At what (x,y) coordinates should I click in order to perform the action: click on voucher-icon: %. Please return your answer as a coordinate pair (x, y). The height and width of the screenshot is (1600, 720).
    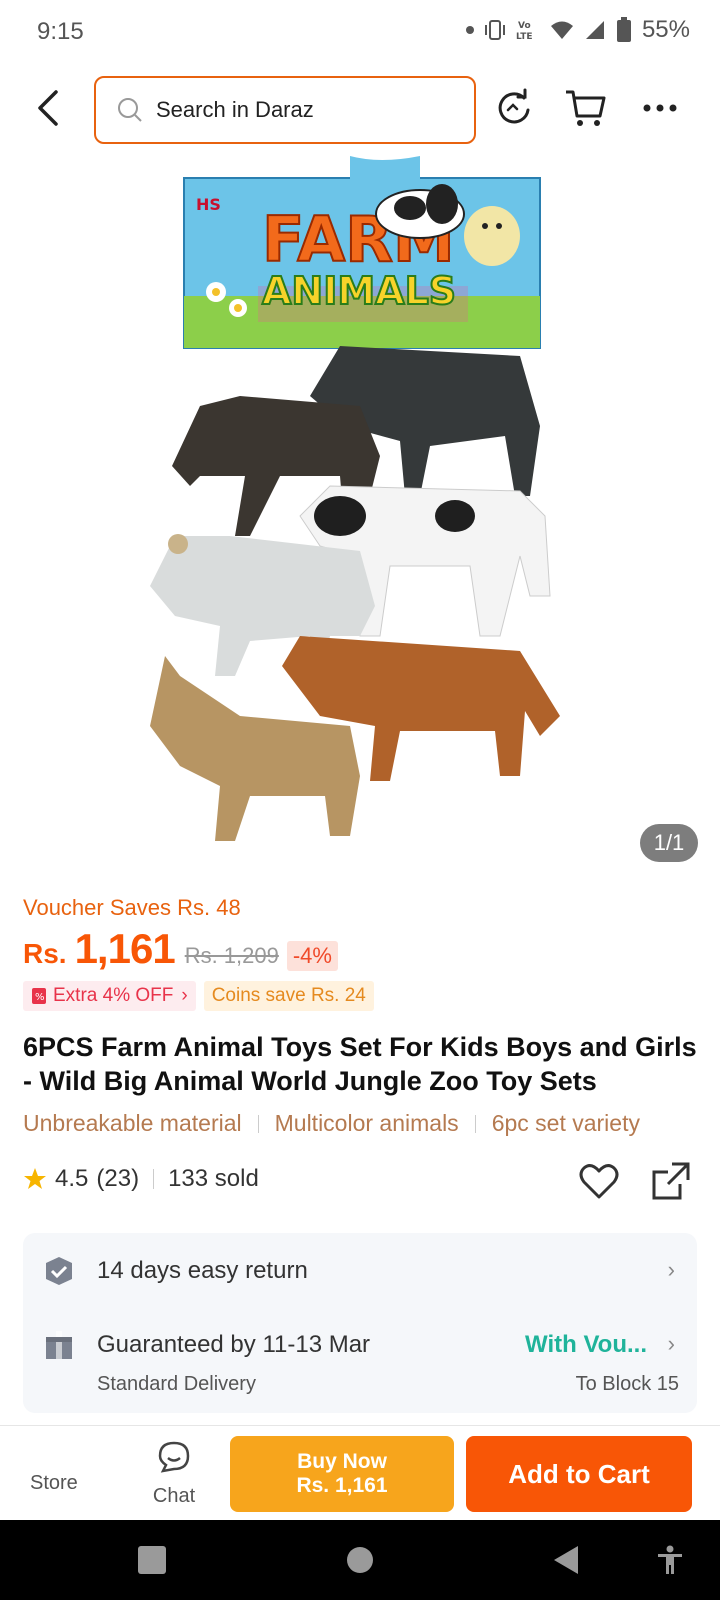
    Looking at the image, I should click on (39, 996).